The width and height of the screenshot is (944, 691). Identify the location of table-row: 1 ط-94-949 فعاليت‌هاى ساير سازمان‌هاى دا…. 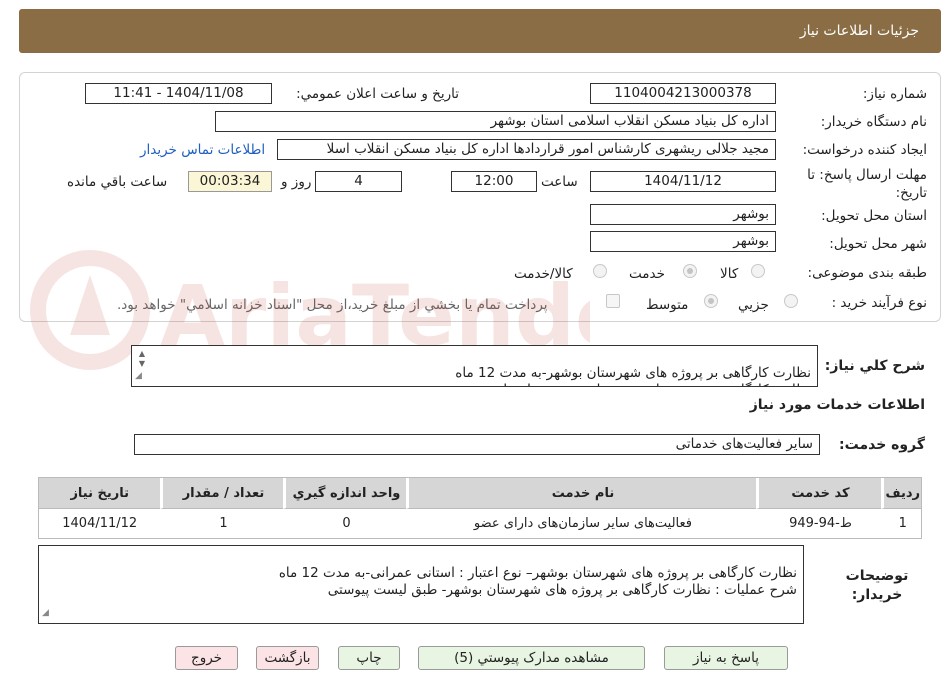
(480, 523).